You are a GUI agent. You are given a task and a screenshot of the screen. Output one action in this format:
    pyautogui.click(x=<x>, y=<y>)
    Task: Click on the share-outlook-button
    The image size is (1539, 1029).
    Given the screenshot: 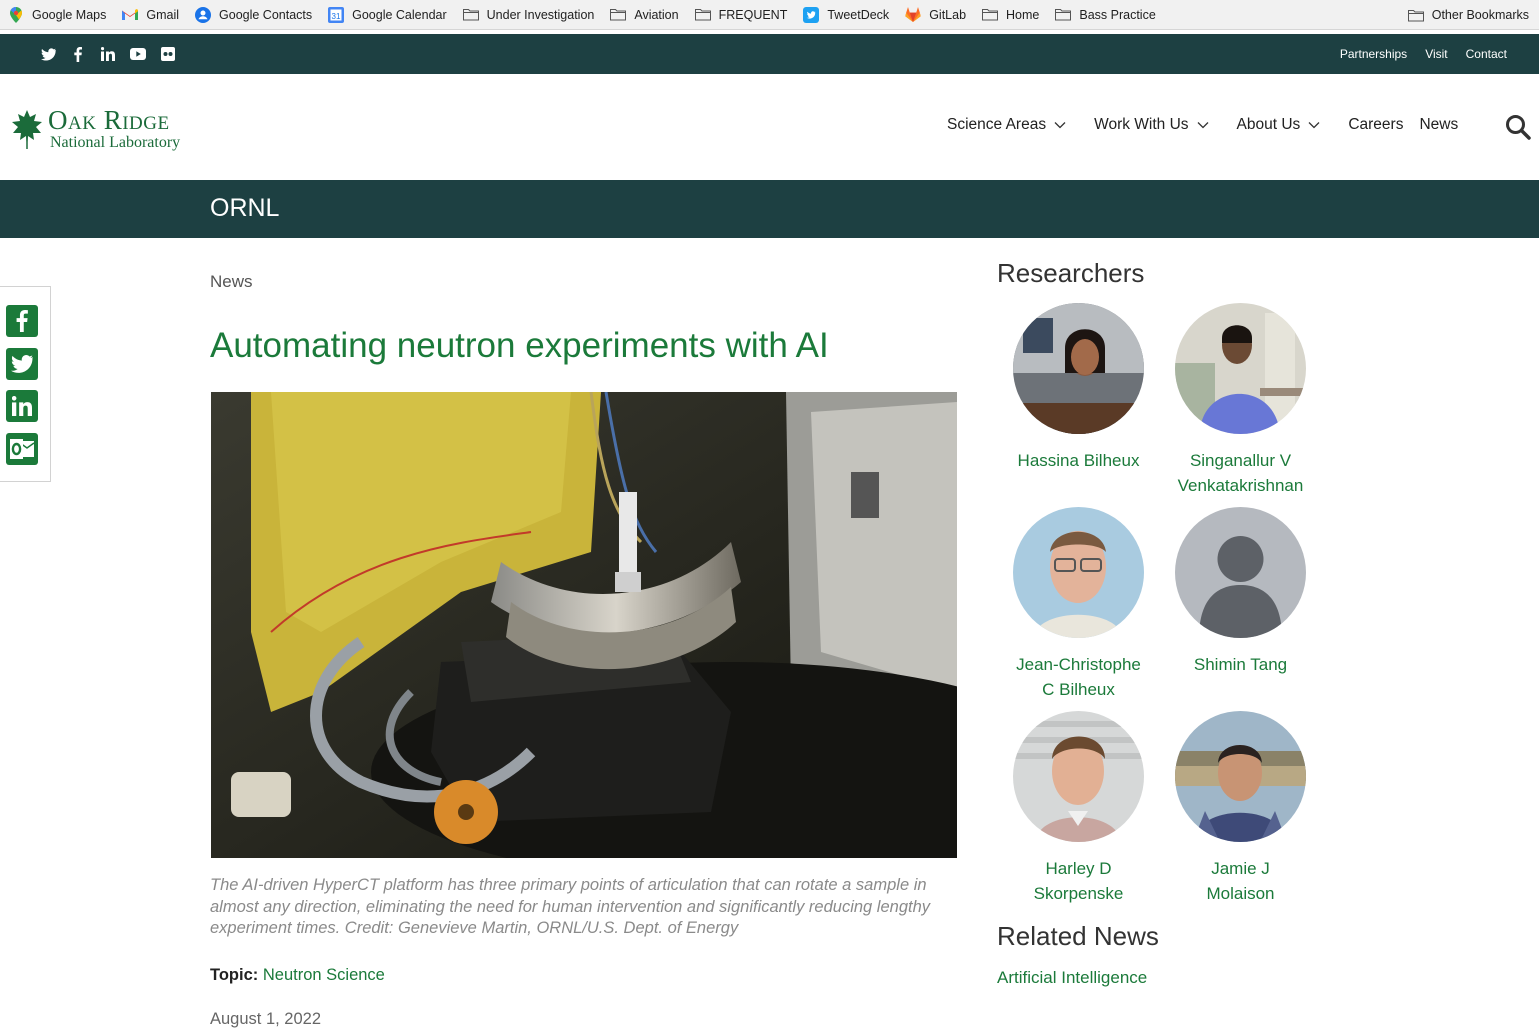 What is the action you would take?
    pyautogui.click(x=22, y=449)
    